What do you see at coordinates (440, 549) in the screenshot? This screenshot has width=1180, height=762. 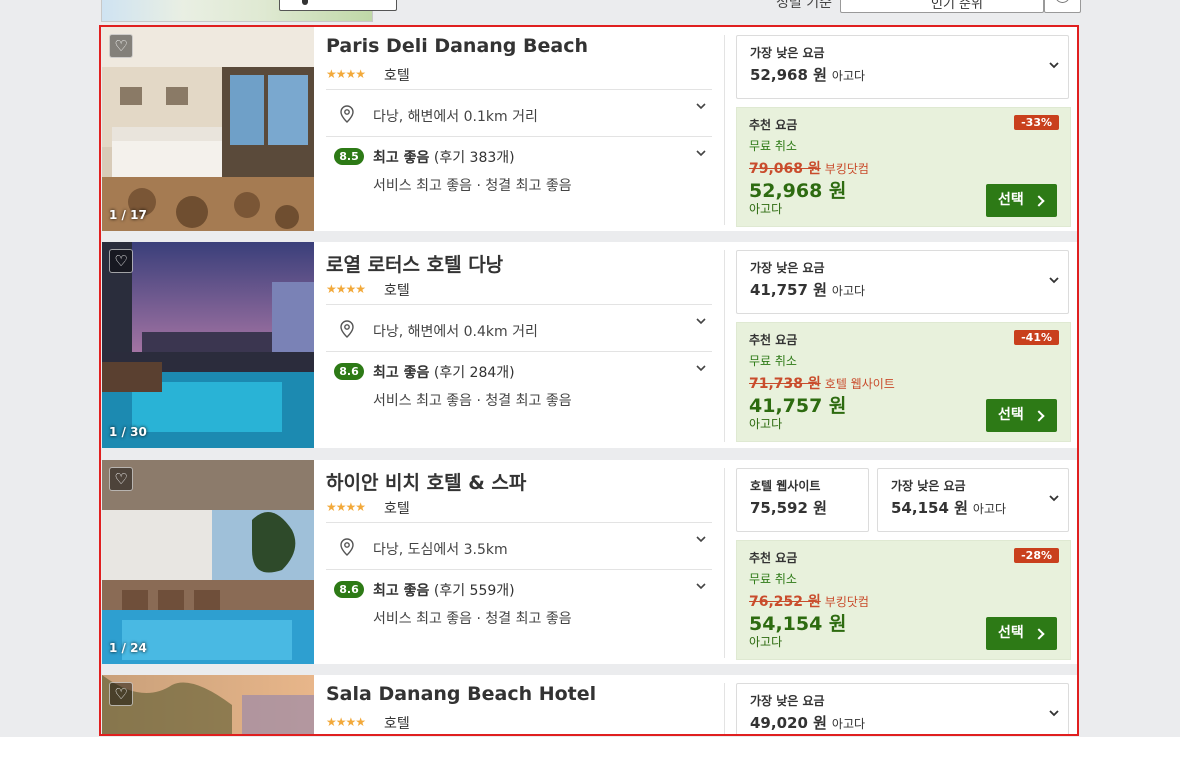 I see `hotel-location: 다낭, 도심에서 3.5km` at bounding box center [440, 549].